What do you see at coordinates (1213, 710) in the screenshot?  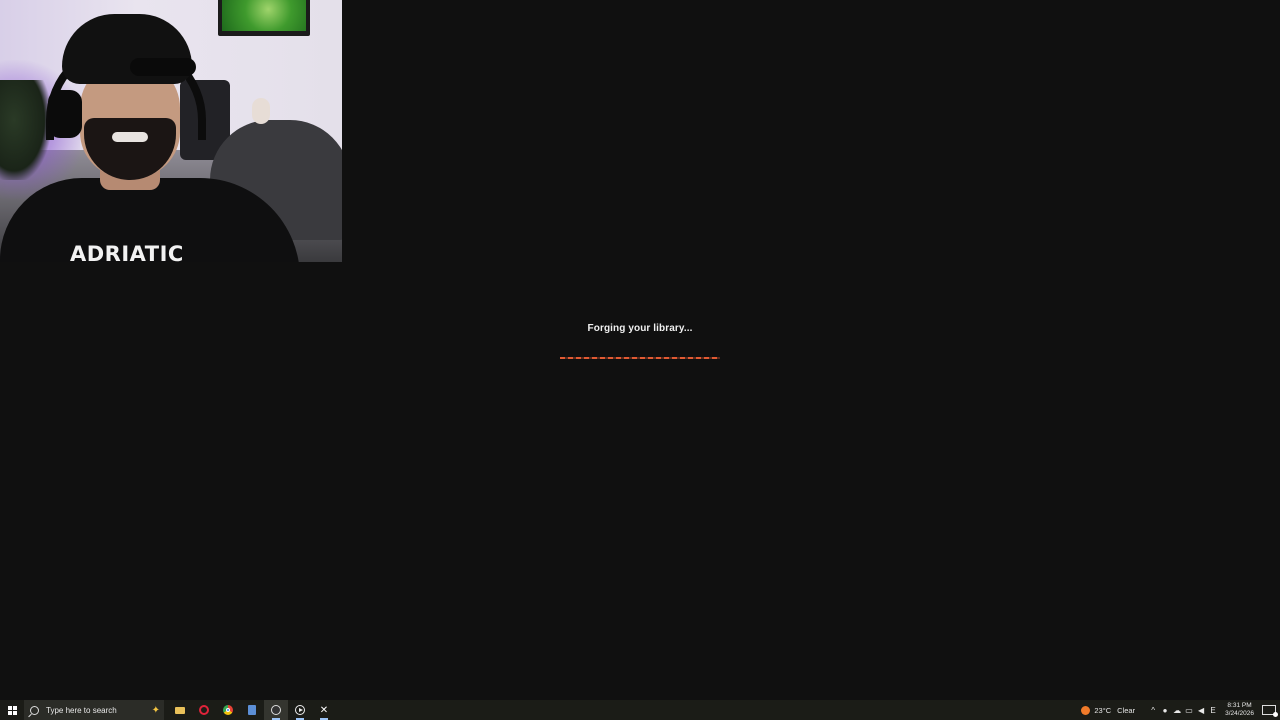 I see `language-indicator: E` at bounding box center [1213, 710].